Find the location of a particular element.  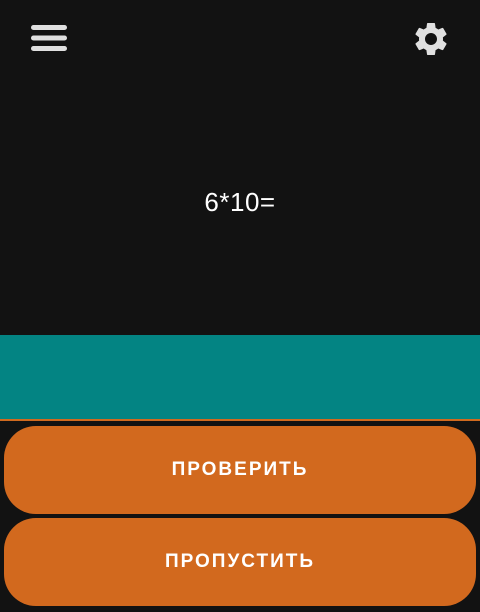

check-button: ПРОВЕРИТЬ is located at coordinates (240, 470).